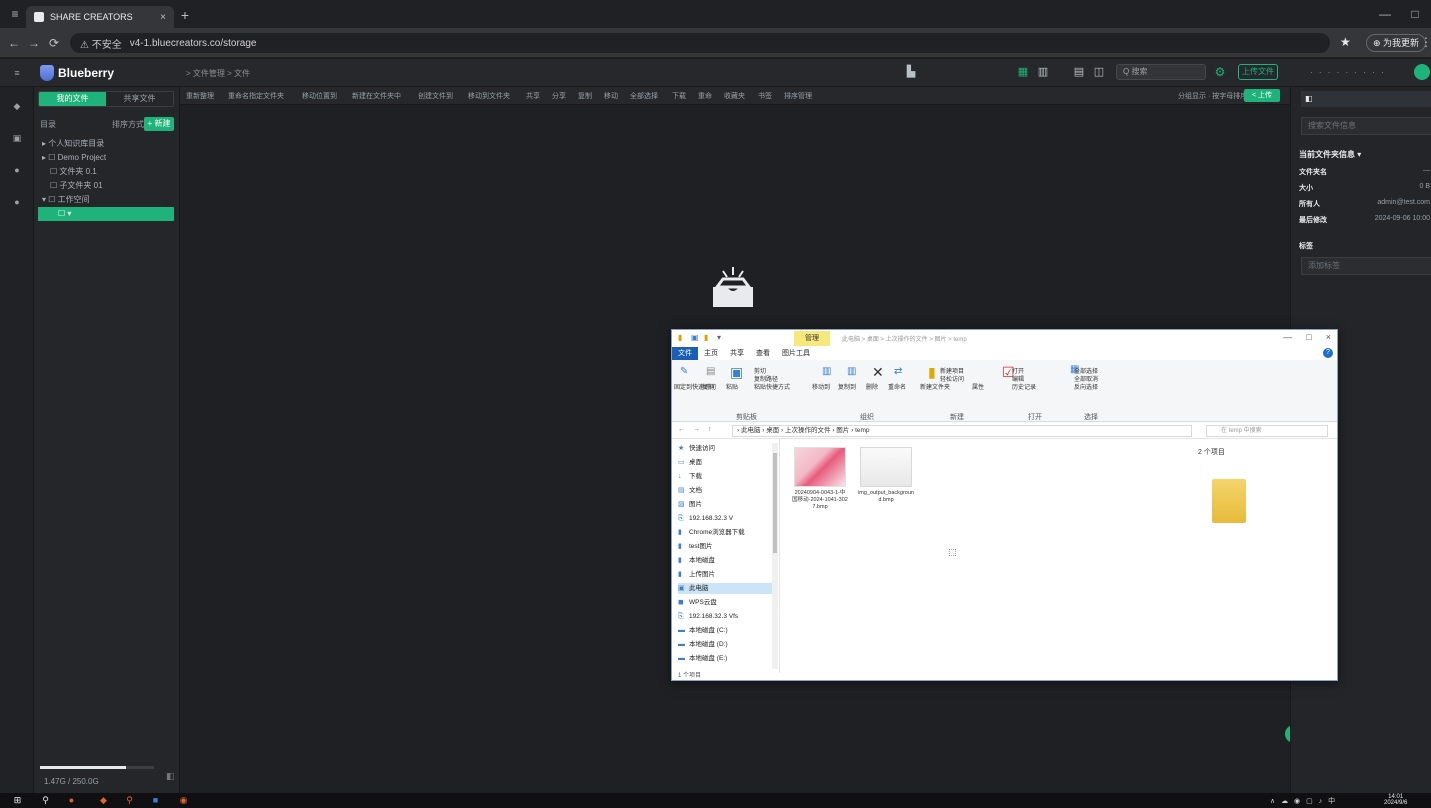  What do you see at coordinates (734, 96) in the screenshot?
I see `toolbar-item: 收藏夹` at bounding box center [734, 96].